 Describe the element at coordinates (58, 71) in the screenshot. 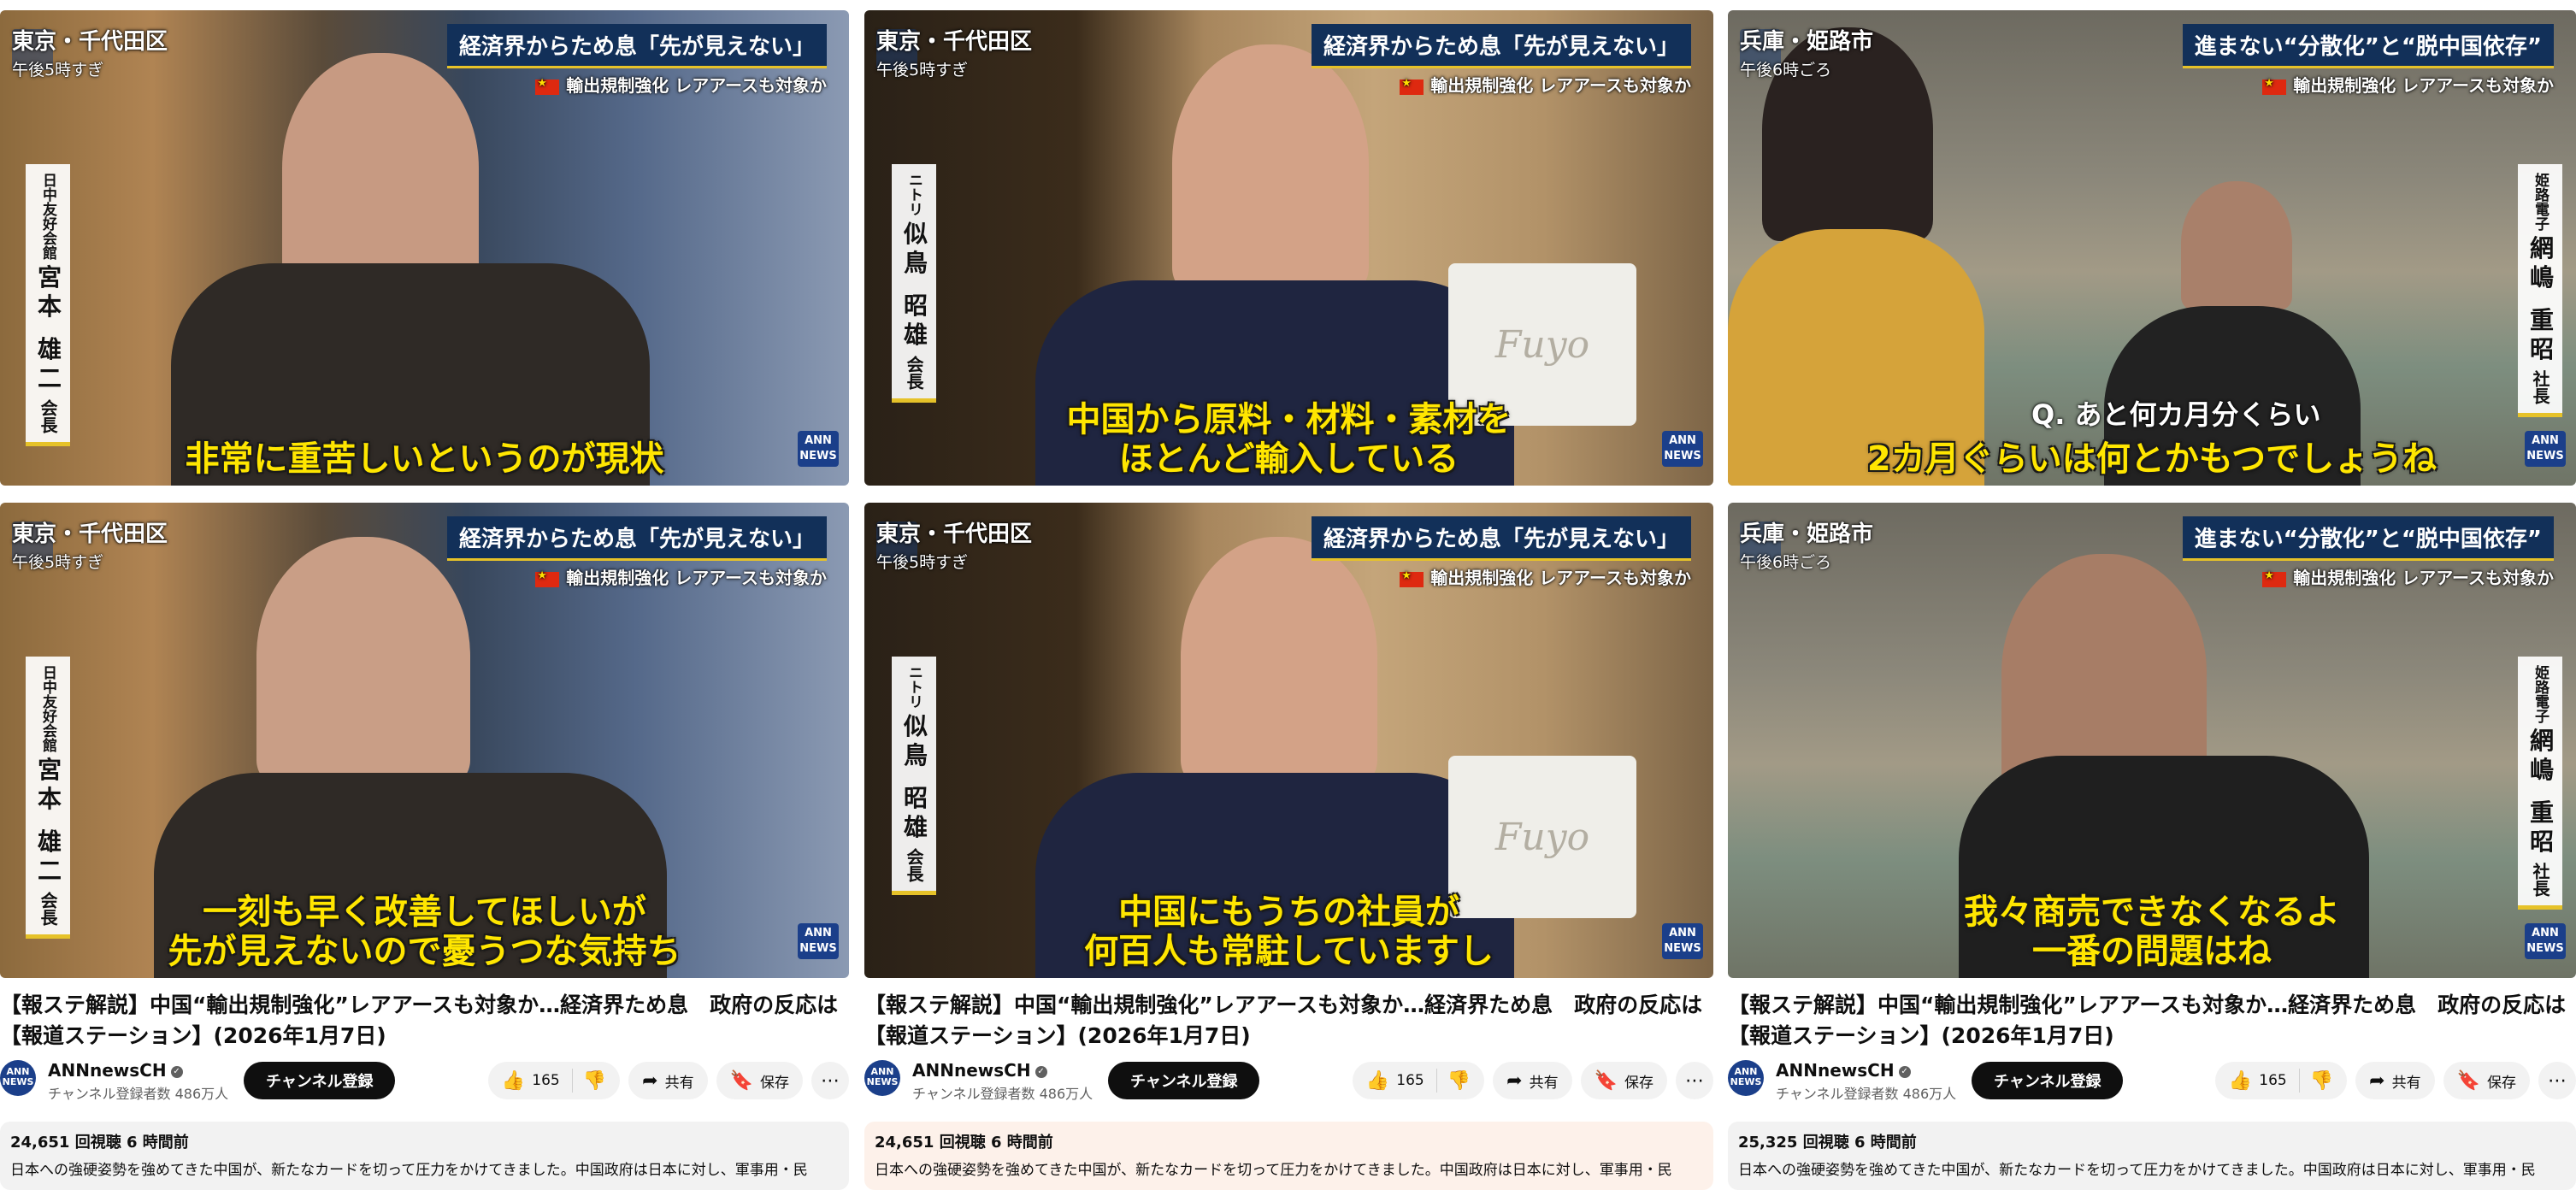

I see `time-text: 午後5時すぎ` at that location.